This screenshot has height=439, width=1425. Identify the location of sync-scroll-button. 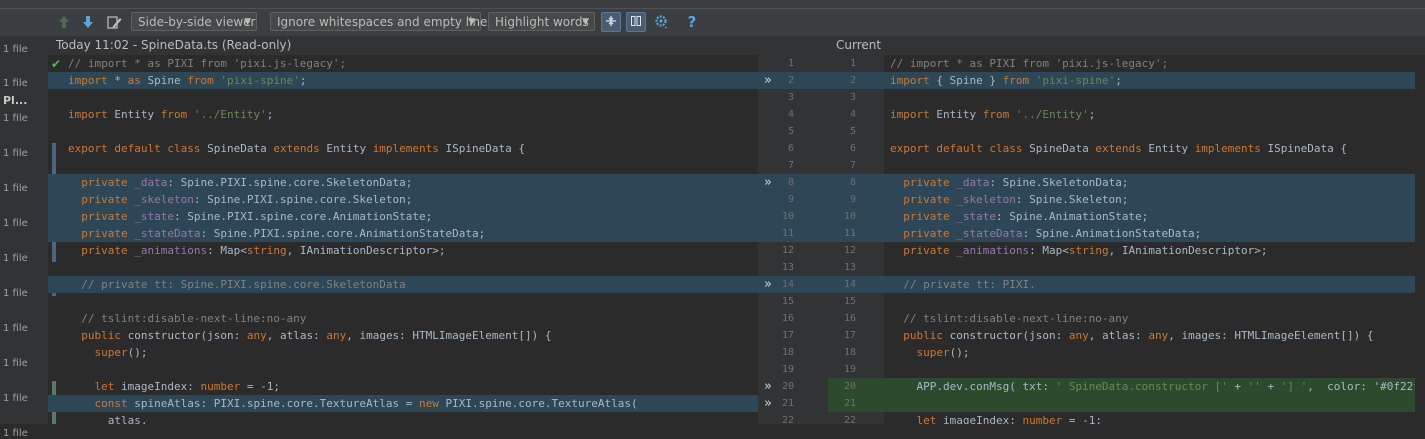
(636, 22).